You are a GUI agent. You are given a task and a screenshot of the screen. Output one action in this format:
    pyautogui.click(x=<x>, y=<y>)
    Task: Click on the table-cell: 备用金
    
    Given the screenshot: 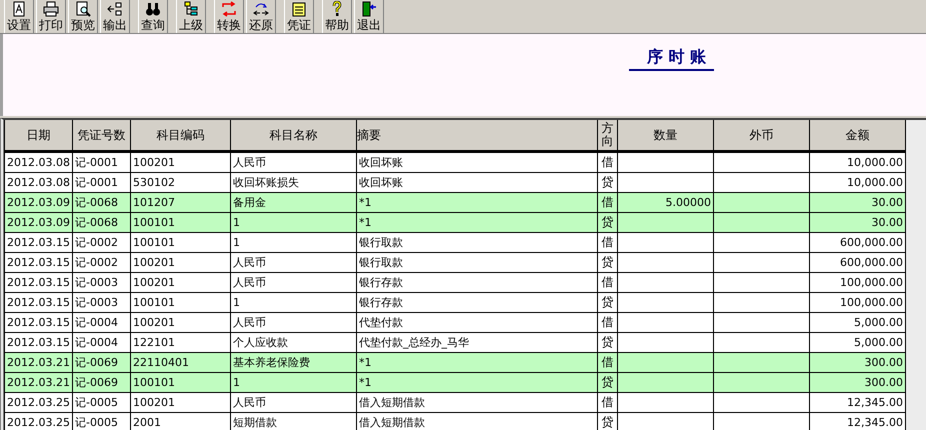 What is the action you would take?
    pyautogui.click(x=293, y=202)
    